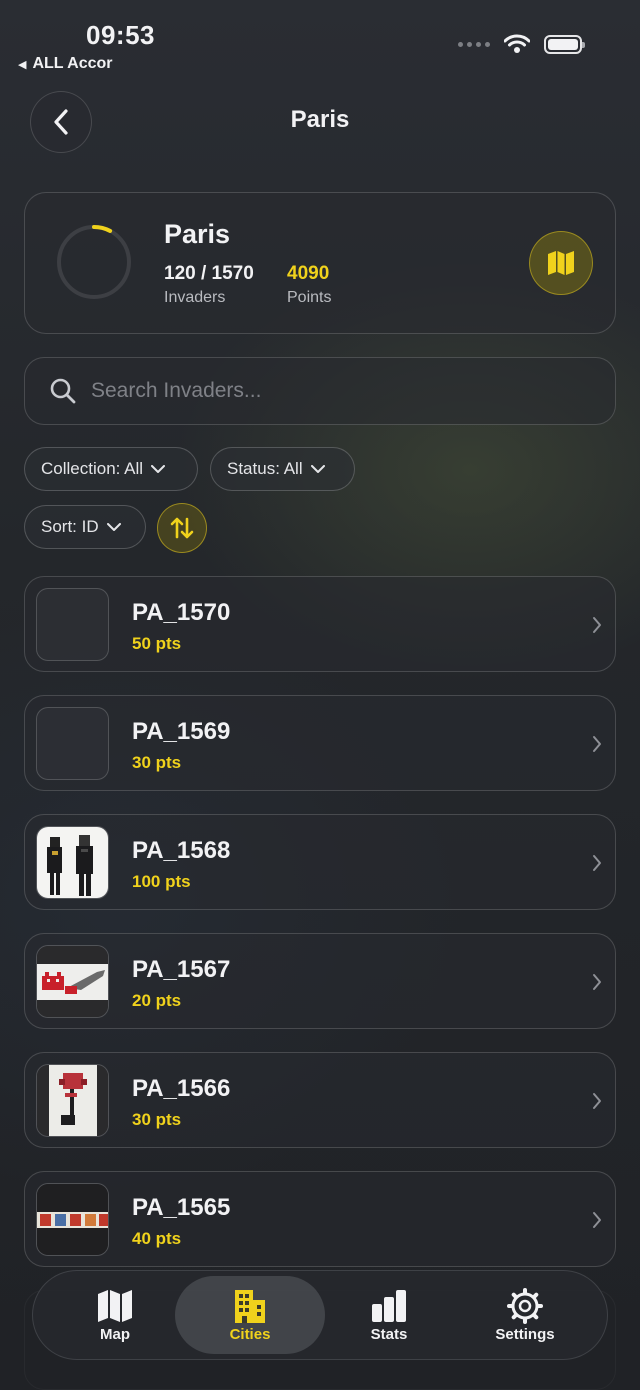 The image size is (640, 1390). I want to click on invader-points: 20 pts, so click(157, 1000).